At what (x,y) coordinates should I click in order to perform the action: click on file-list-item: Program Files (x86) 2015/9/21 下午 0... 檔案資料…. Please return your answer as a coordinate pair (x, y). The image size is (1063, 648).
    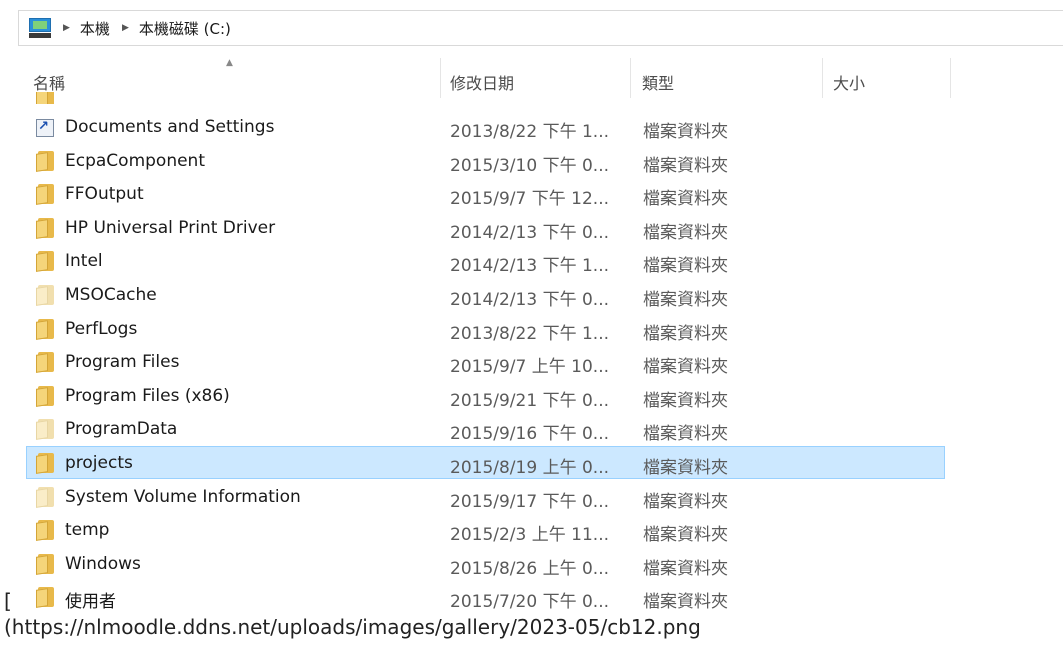
    Looking at the image, I should click on (485, 395).